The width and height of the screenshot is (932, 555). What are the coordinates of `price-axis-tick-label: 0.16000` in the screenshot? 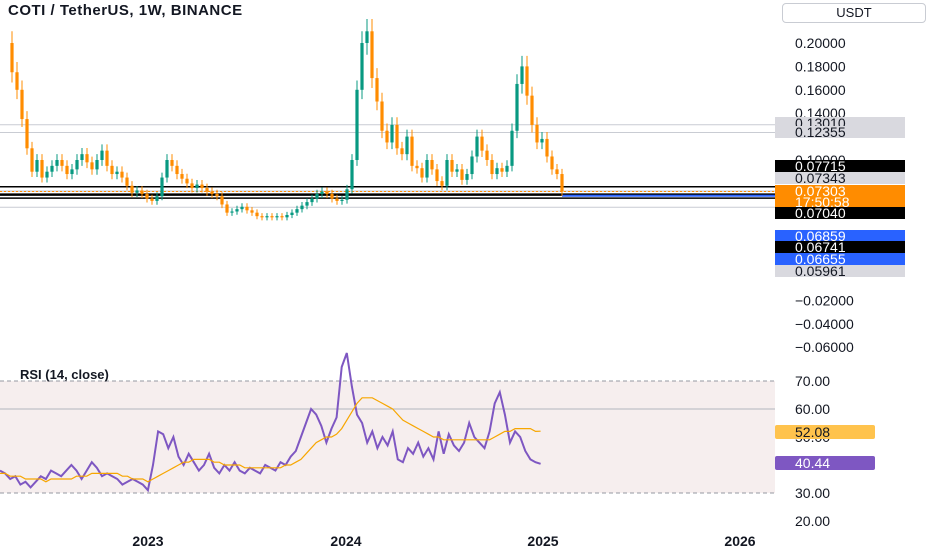 It's located at (820, 90).